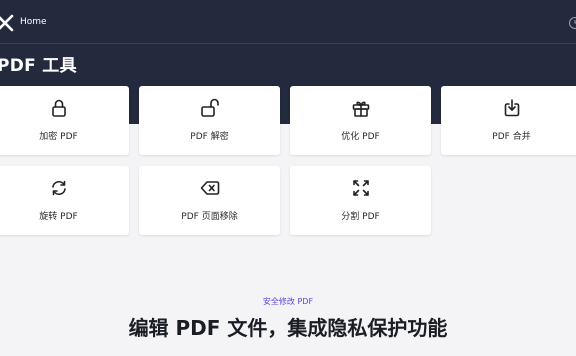 The image size is (576, 356). I want to click on logo-icon, so click(8, 23).